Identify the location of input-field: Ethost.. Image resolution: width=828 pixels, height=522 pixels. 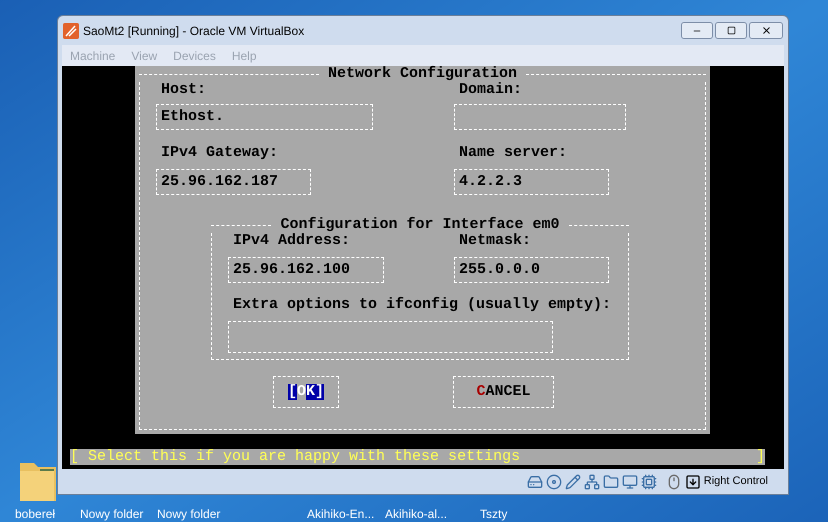
(264, 117).